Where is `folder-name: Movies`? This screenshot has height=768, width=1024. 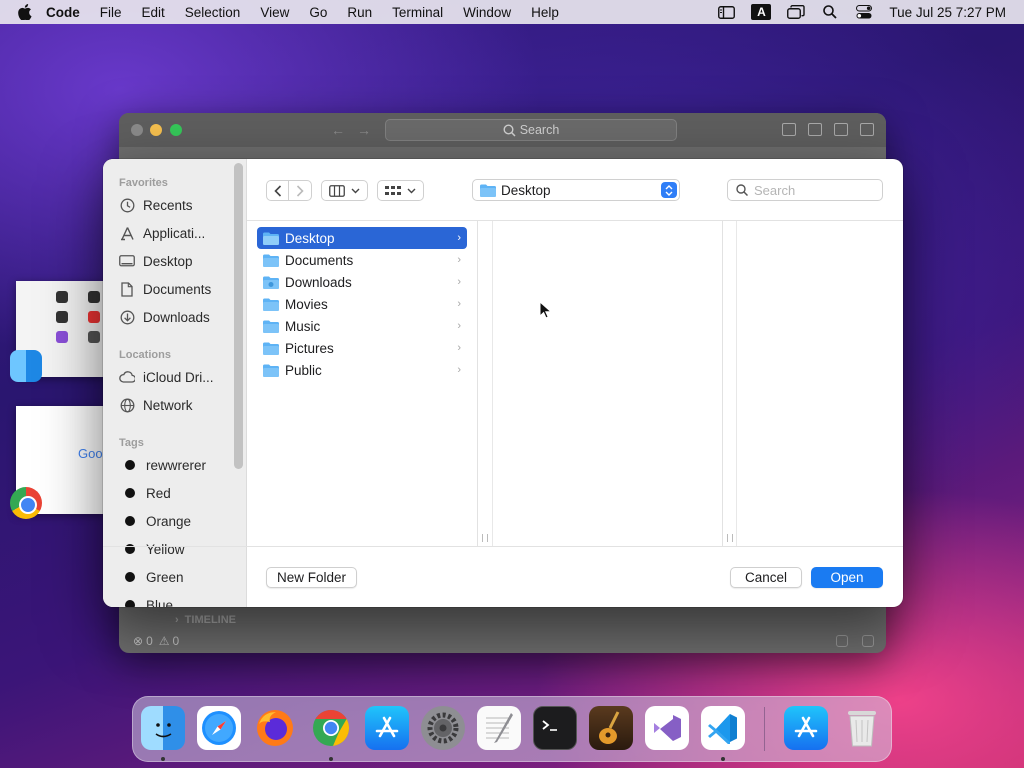
folder-name: Movies is located at coordinates (306, 304).